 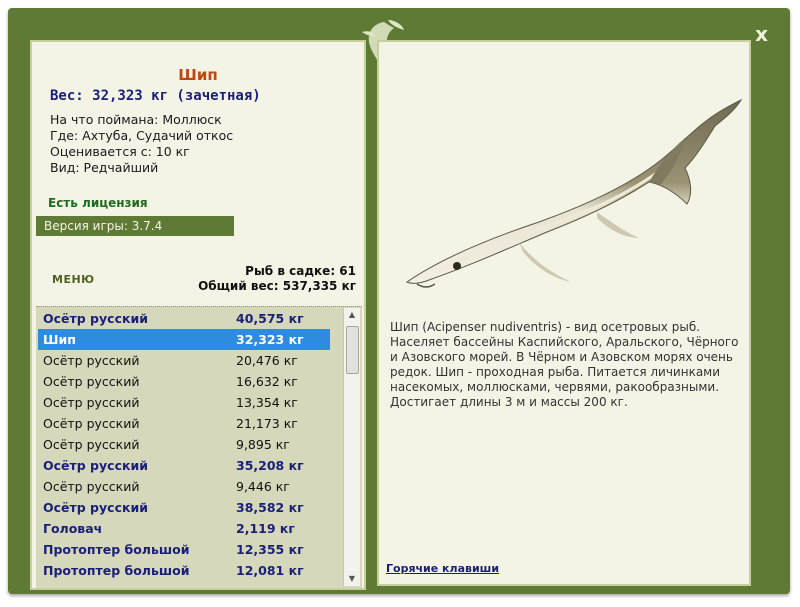 I want to click on list-item-weight: 13,354 кг, so click(x=267, y=402).